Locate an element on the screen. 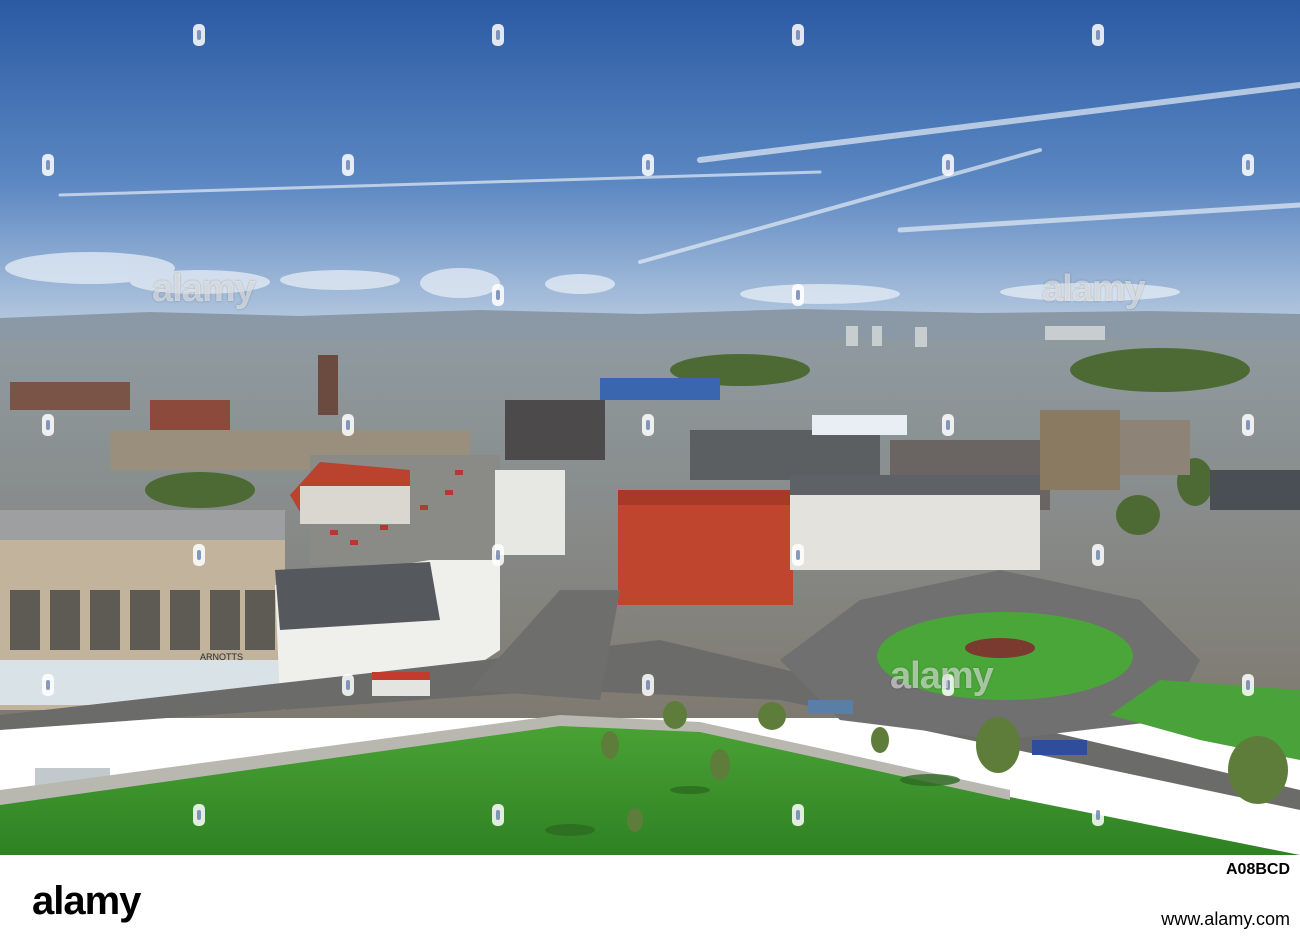  footer-logo: alamy is located at coordinates (86, 901).